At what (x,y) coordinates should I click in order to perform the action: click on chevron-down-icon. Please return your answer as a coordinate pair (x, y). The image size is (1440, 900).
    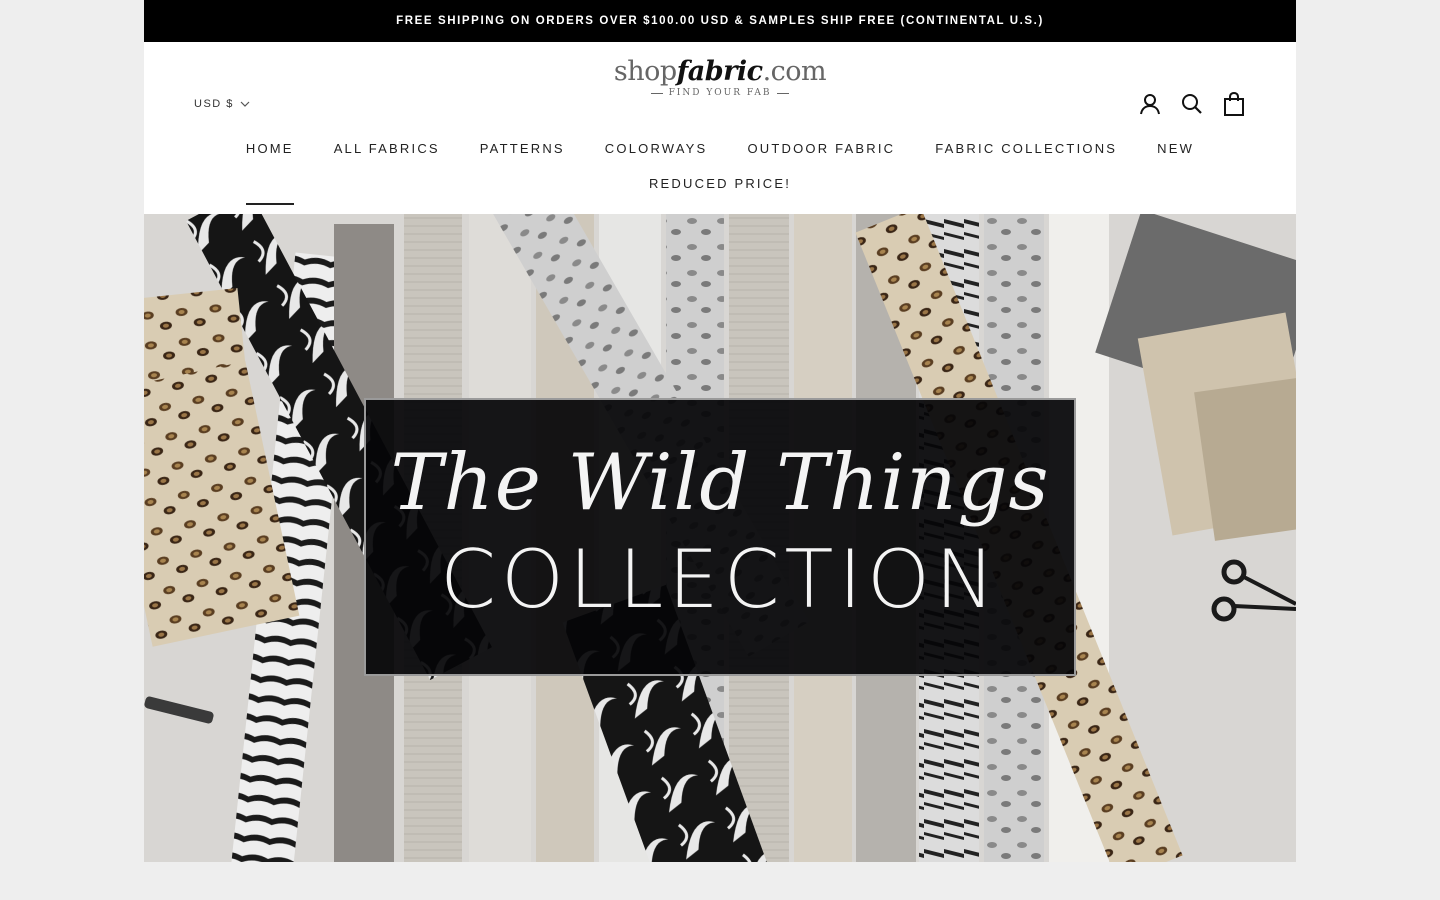
    Looking at the image, I should click on (245, 104).